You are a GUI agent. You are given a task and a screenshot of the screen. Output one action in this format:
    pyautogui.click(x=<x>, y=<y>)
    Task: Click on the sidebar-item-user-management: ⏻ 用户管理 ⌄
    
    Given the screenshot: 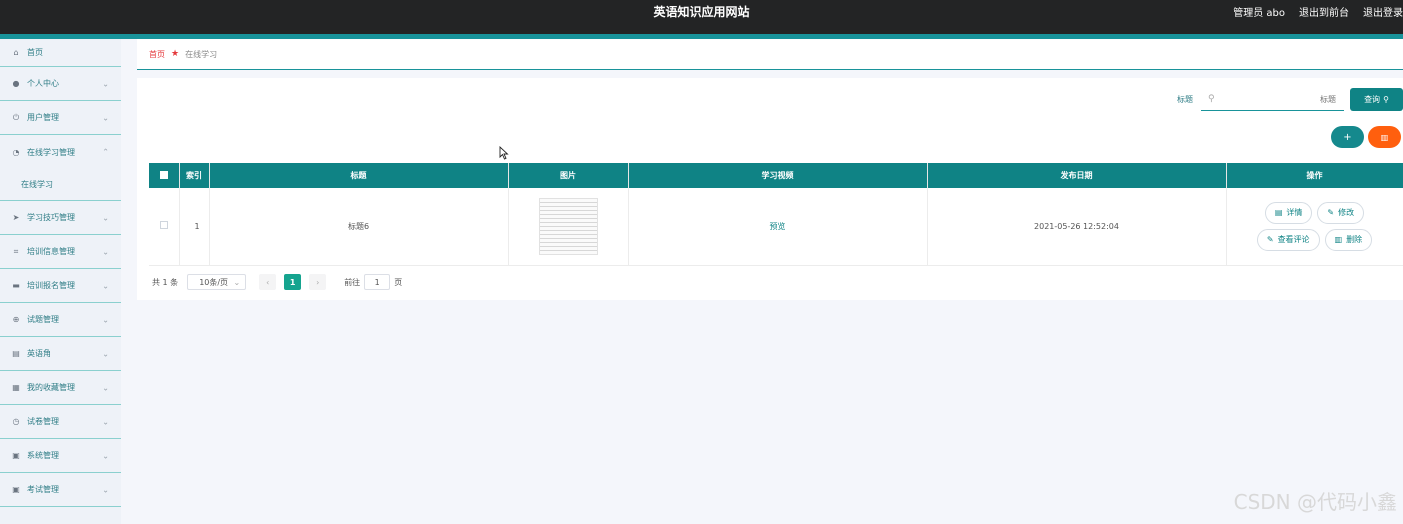 What is the action you would take?
    pyautogui.click(x=60, y=118)
    